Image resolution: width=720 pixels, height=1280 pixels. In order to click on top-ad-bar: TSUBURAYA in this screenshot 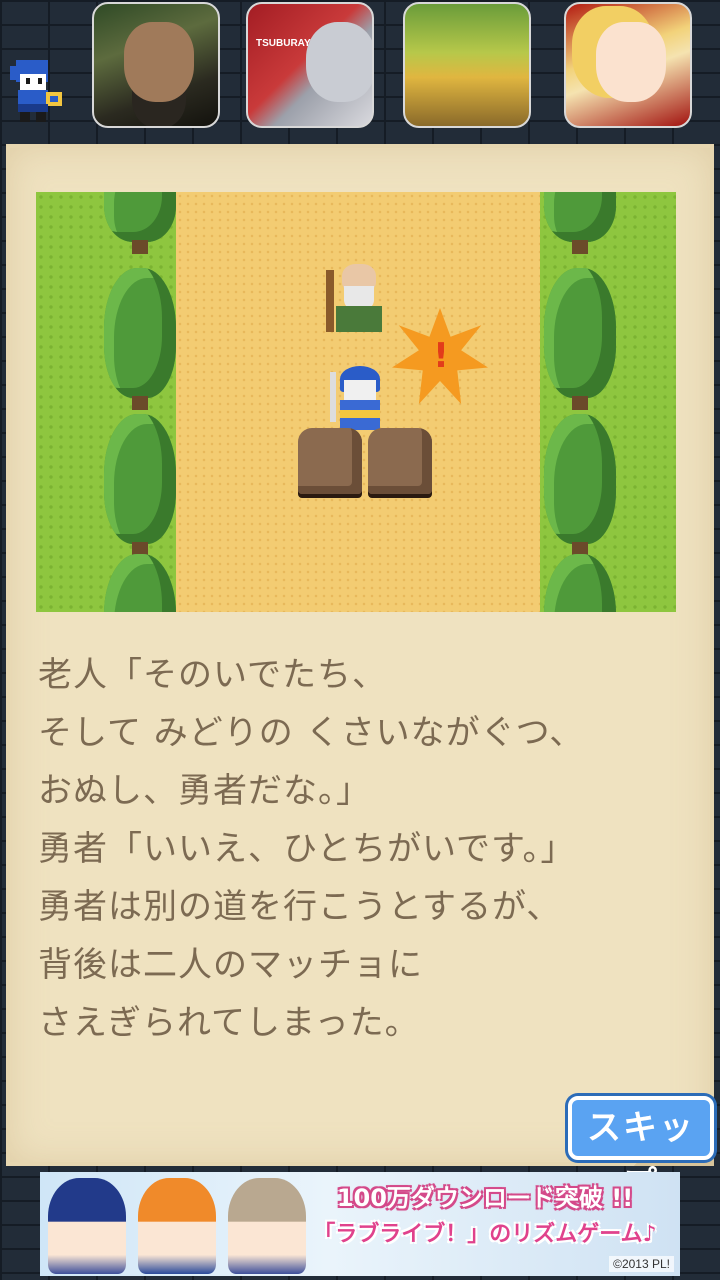, I will do `click(360, 70)`.